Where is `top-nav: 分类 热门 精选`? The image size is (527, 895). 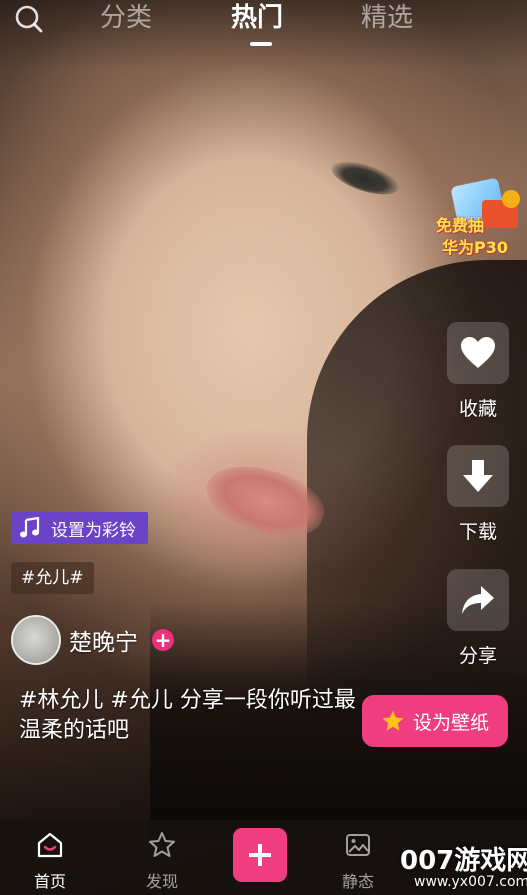
top-nav: 分类 热门 精选 is located at coordinates (263, 25).